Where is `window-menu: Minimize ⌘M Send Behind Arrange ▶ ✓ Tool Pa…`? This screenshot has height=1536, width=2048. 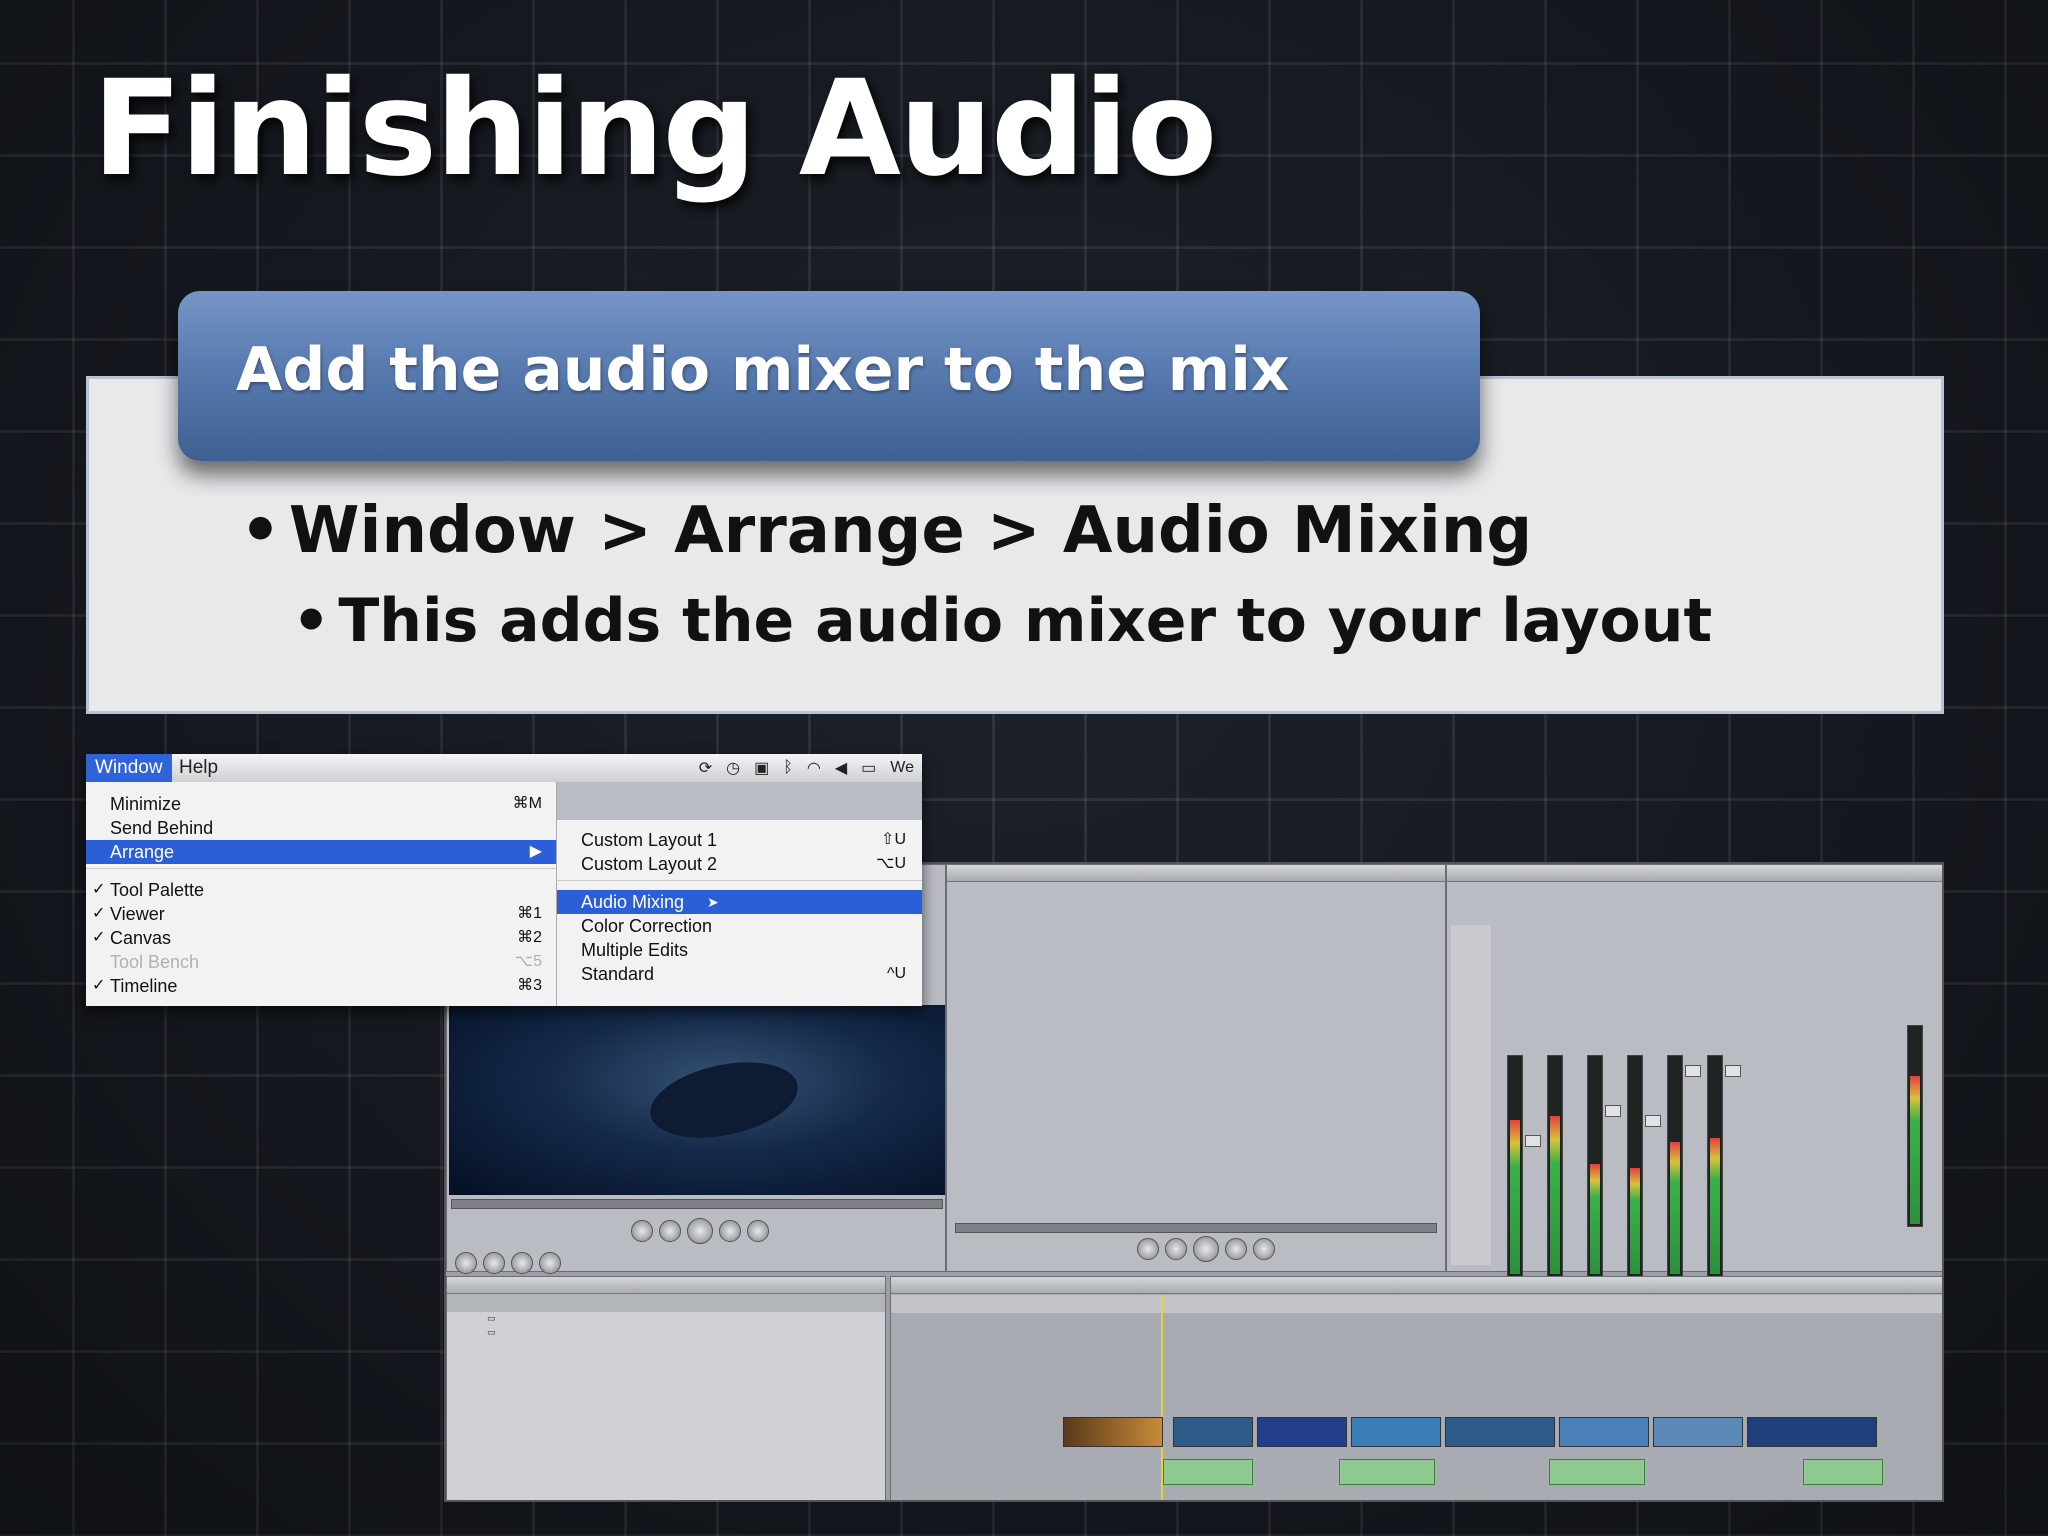 window-menu: Minimize ⌘M Send Behind Arrange ▶ ✓ Tool Pa… is located at coordinates (321, 894).